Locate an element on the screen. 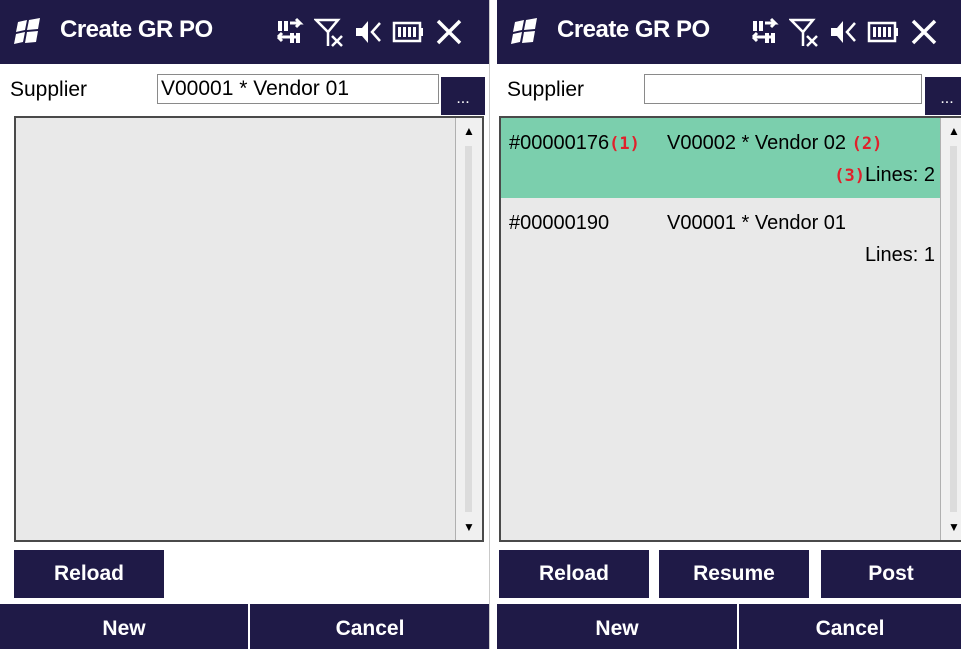 The image size is (961, 649). callout-marker-3: (3) is located at coordinates (849, 176).